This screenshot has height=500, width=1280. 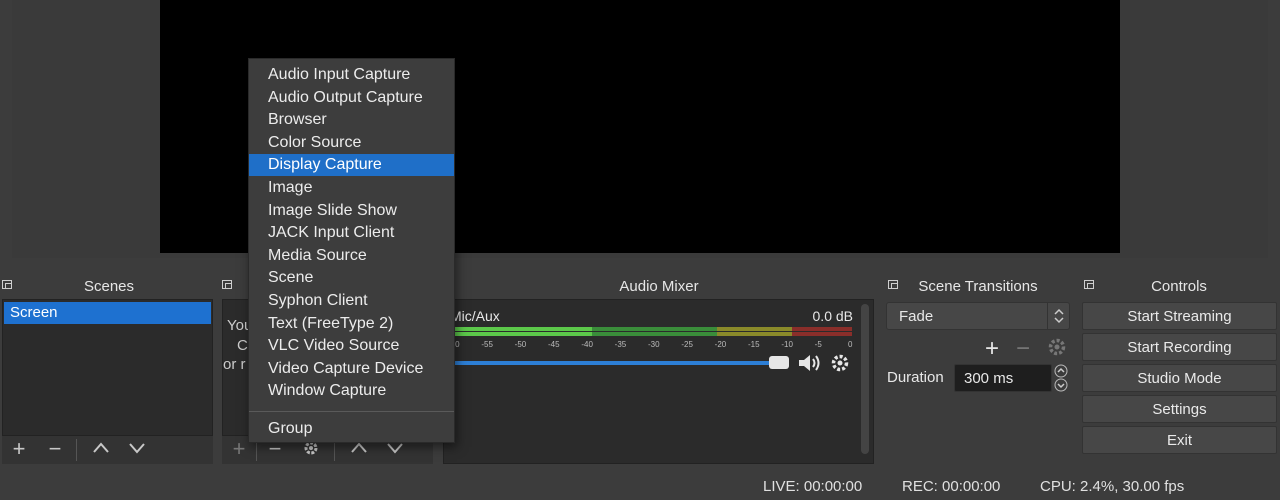 I want to click on toolbar-divider, so click(x=76, y=450).